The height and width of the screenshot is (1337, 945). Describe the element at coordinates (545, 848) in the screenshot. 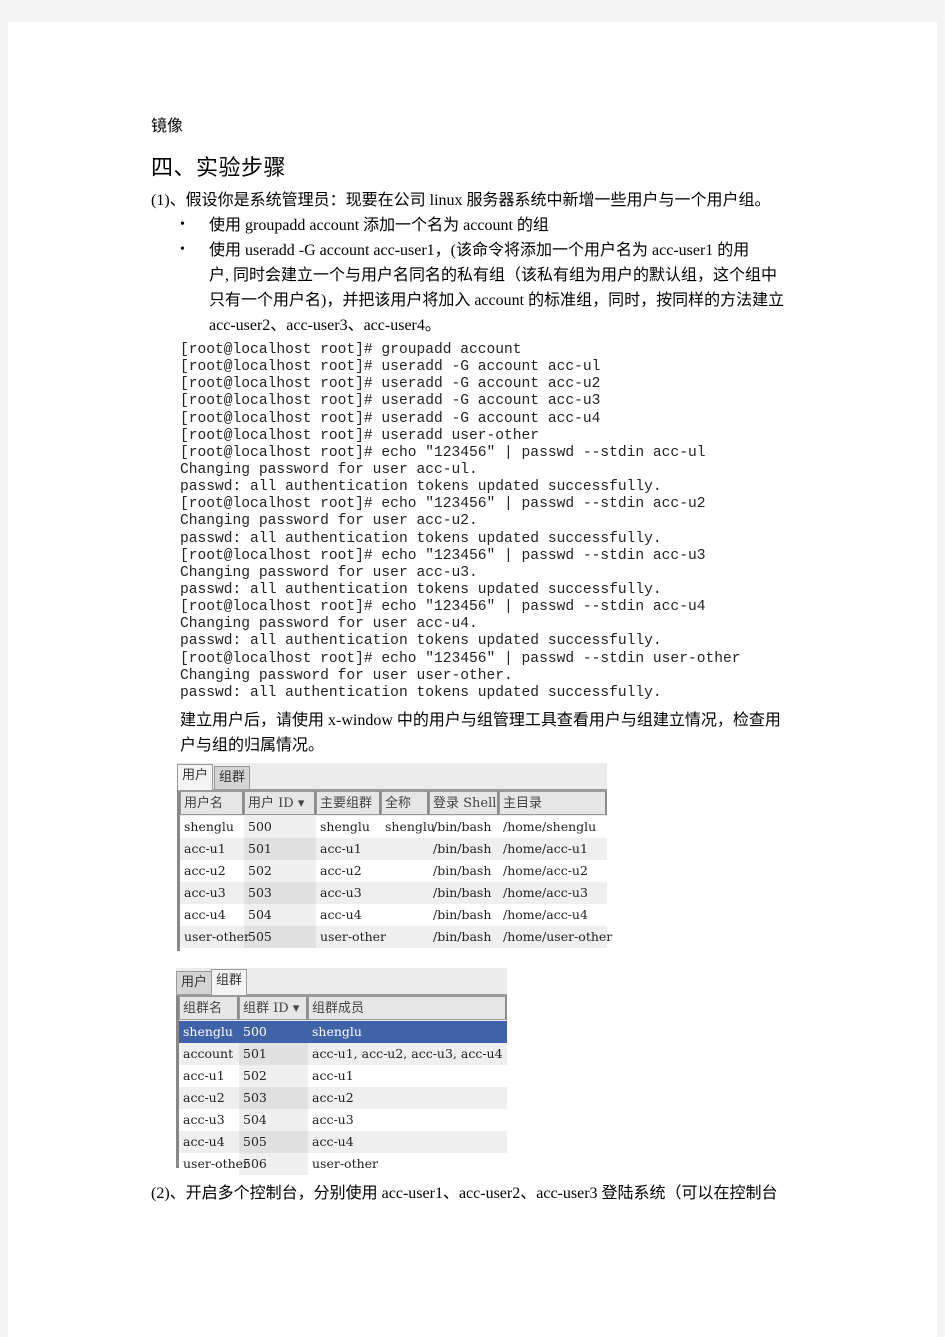

I see `table-cell: /home/acc-u1` at that location.